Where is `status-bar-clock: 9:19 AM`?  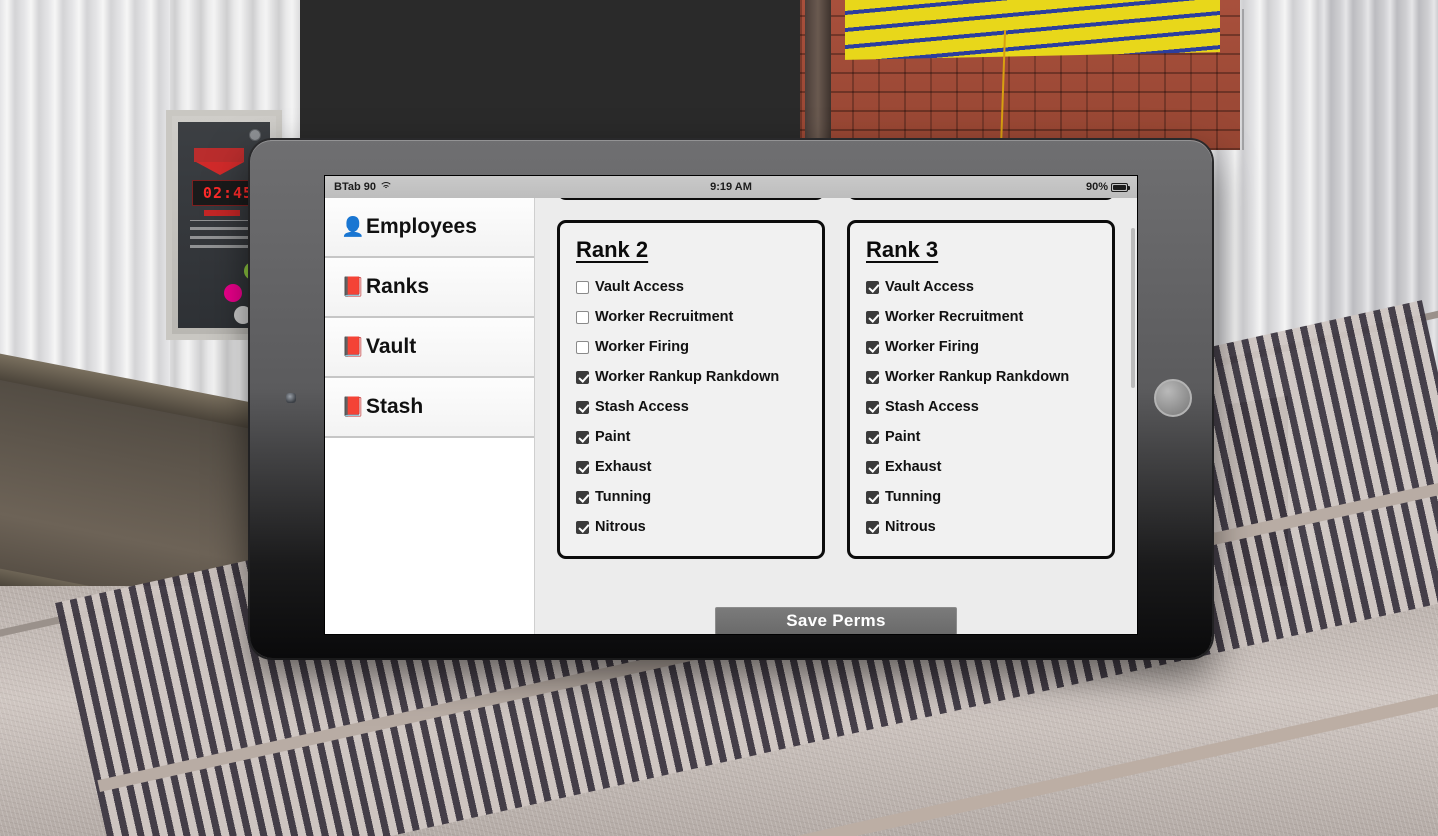 status-bar-clock: 9:19 AM is located at coordinates (731, 187).